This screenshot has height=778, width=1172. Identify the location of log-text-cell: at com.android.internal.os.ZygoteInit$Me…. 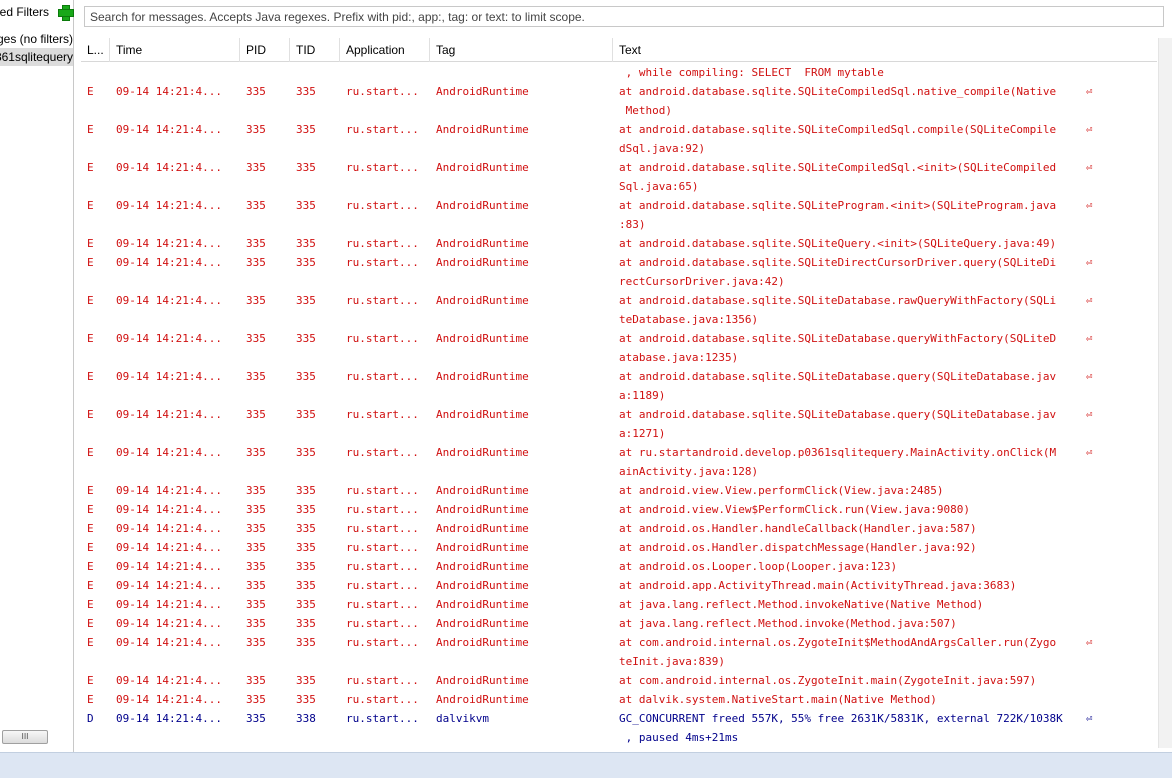
(837, 652).